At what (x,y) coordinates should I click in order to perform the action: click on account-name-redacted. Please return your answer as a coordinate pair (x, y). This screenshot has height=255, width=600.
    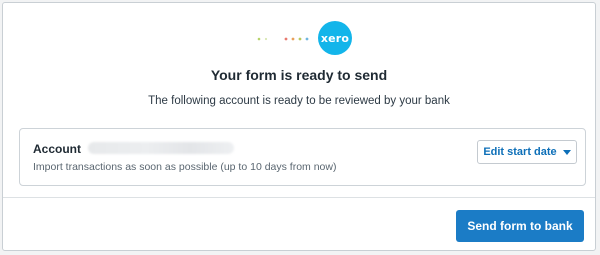
    Looking at the image, I should click on (161, 148).